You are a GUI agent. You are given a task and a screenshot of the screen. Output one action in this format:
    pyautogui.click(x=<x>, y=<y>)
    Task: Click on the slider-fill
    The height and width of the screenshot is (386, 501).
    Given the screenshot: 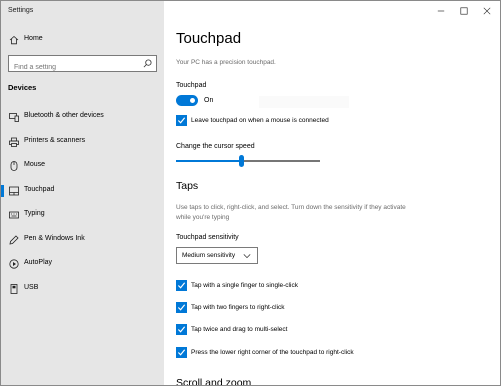 What is the action you would take?
    pyautogui.click(x=207, y=161)
    